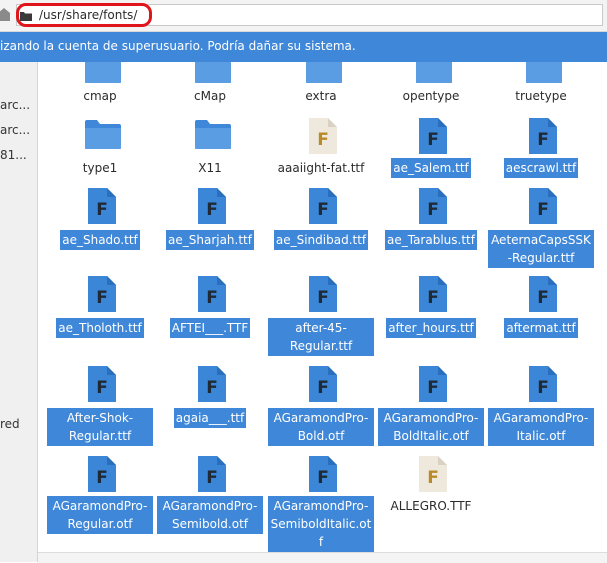  I want to click on sidebar: arc... arc... 81... red, so click(19, 312).